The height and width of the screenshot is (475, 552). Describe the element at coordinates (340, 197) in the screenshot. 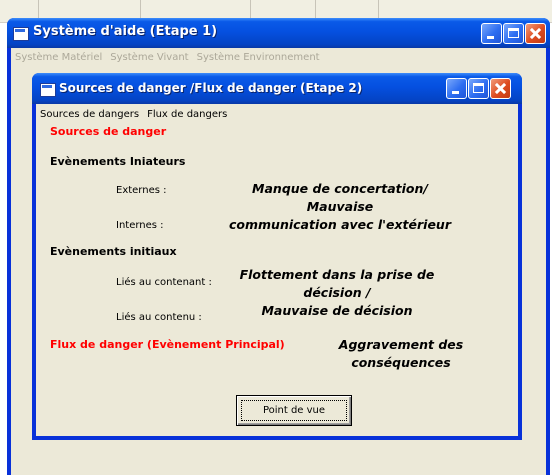

I see `externes-value-line1: Manque de concertation/ Mauvaise` at that location.